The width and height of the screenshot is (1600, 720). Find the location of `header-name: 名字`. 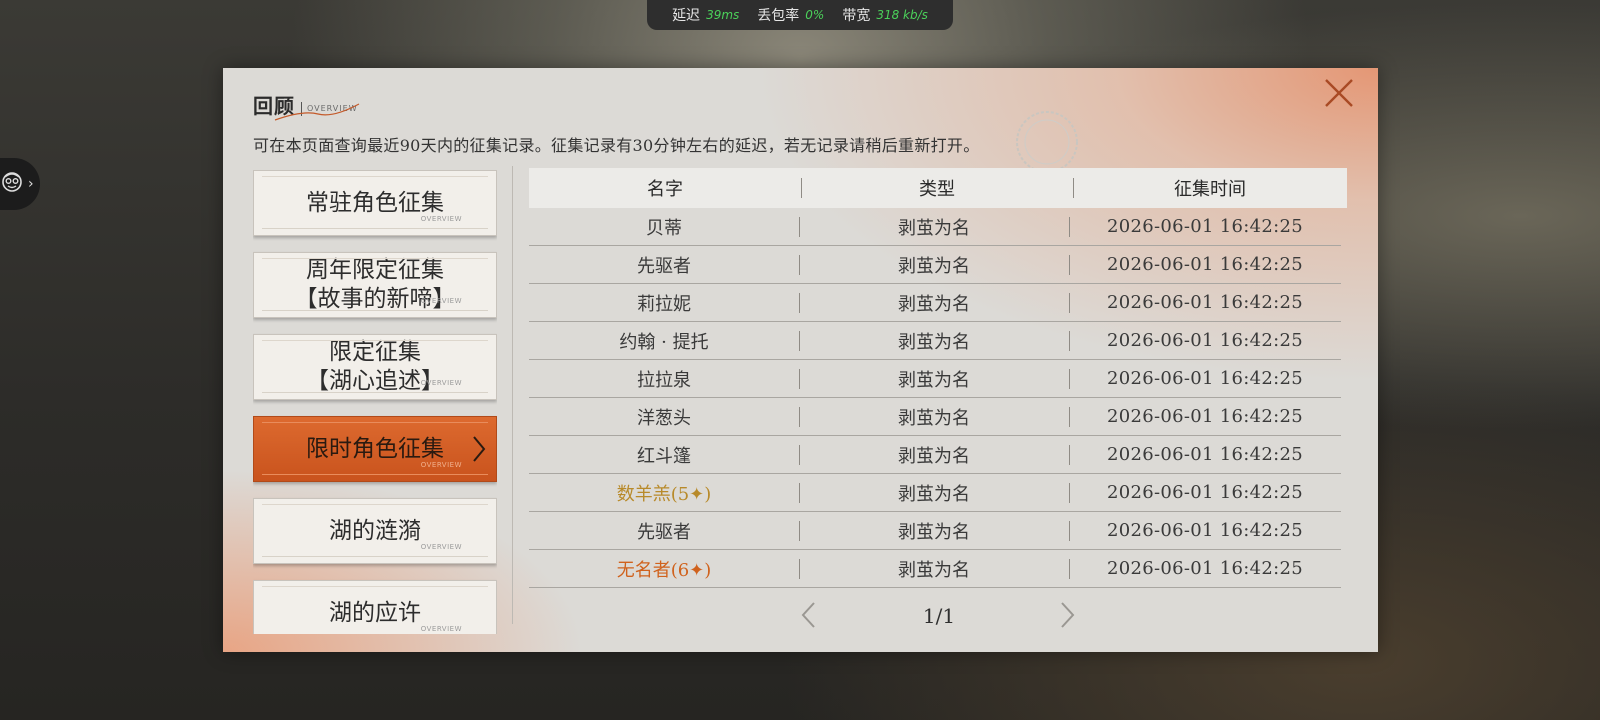

header-name: 名字 is located at coordinates (665, 189).